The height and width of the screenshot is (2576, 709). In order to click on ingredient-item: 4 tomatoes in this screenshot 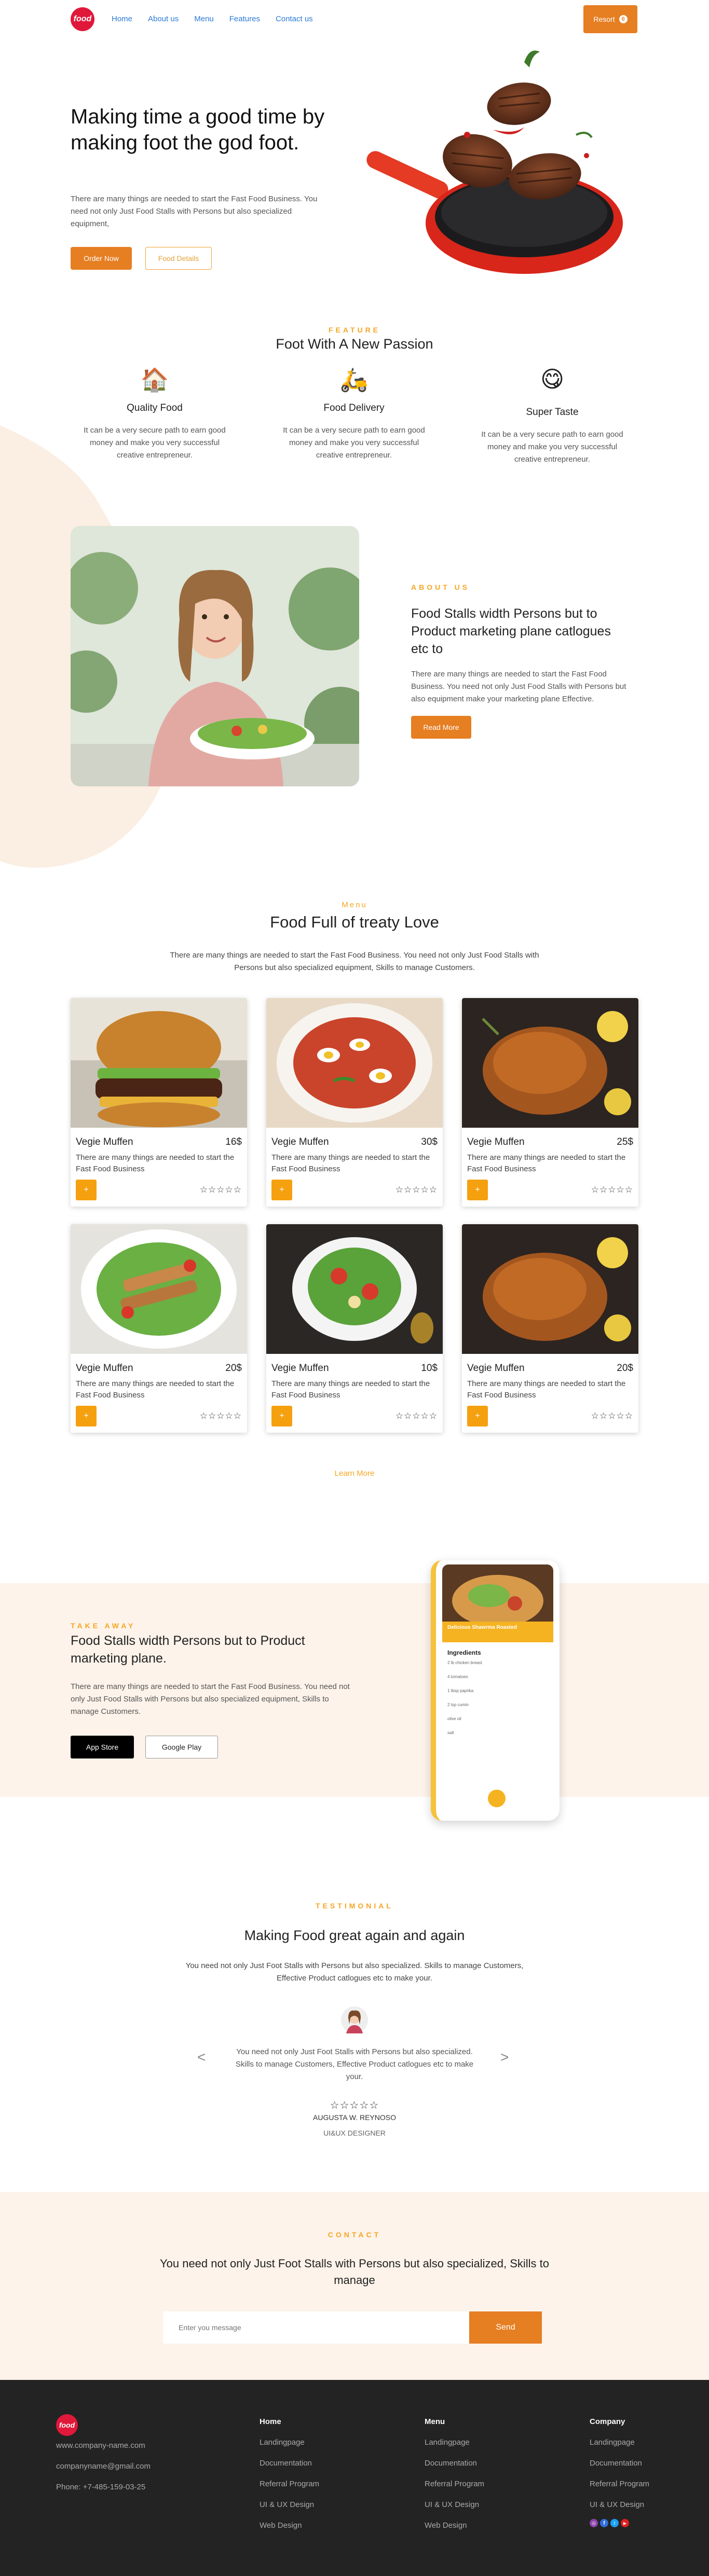, I will do `click(457, 1676)`.